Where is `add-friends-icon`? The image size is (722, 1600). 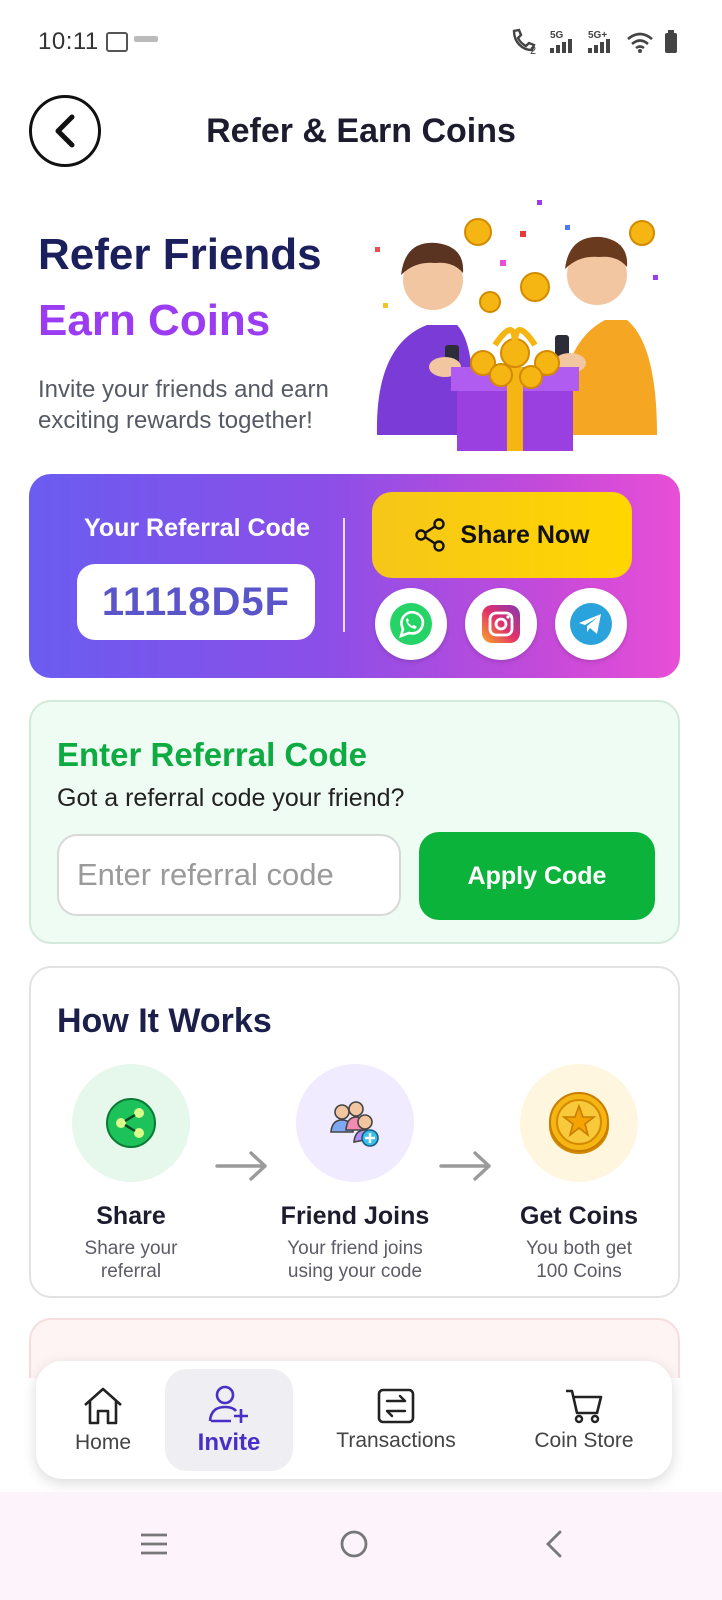
add-friends-icon is located at coordinates (354, 1124).